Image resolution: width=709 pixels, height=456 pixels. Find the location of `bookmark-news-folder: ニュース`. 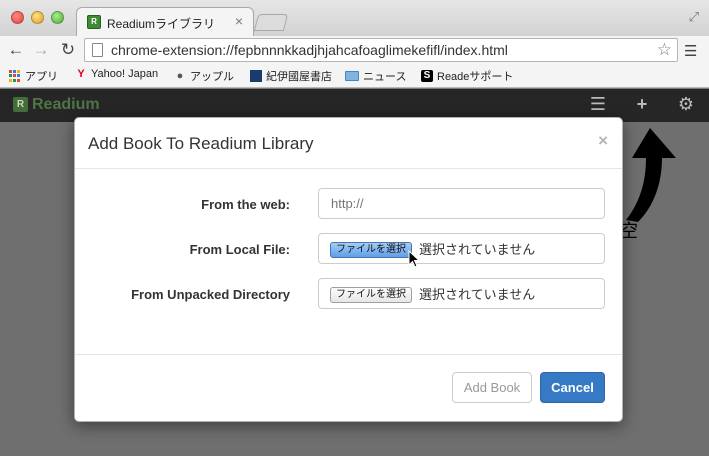

bookmark-news-folder: ニュース is located at coordinates (375, 76).